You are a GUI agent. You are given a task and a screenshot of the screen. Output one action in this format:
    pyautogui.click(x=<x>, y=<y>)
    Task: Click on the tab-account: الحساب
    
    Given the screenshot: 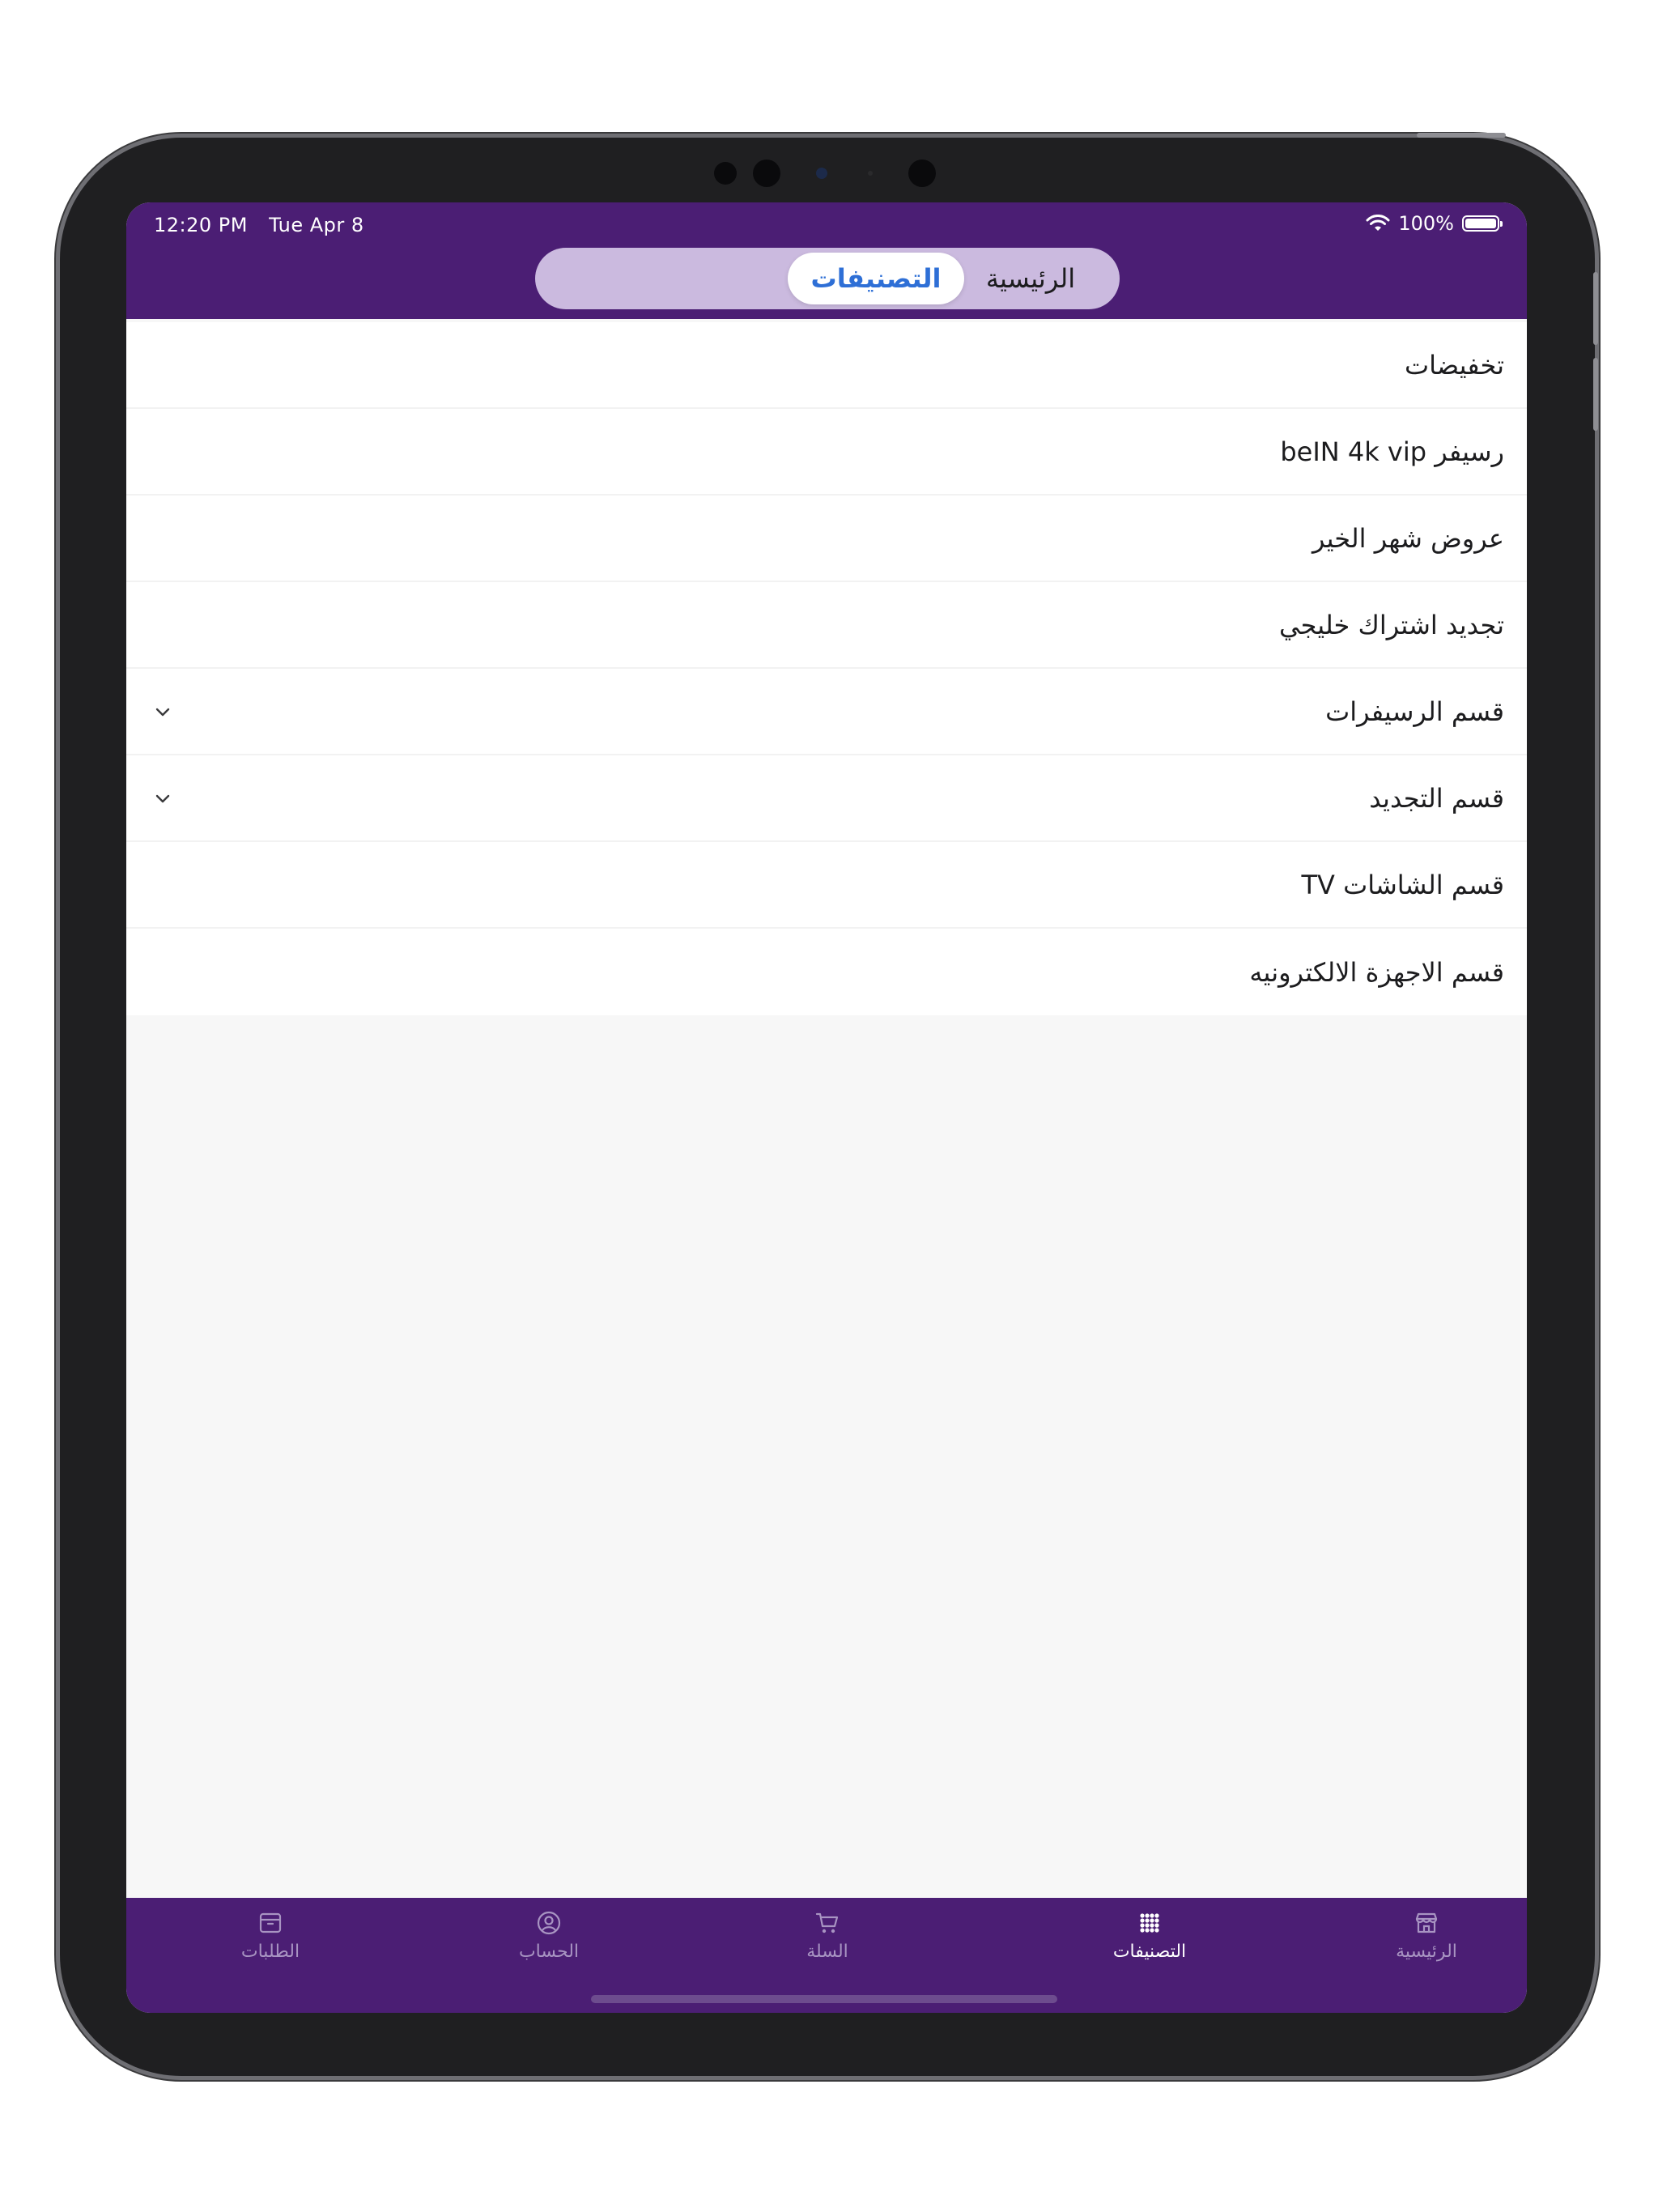 What is the action you would take?
    pyautogui.click(x=549, y=1936)
    